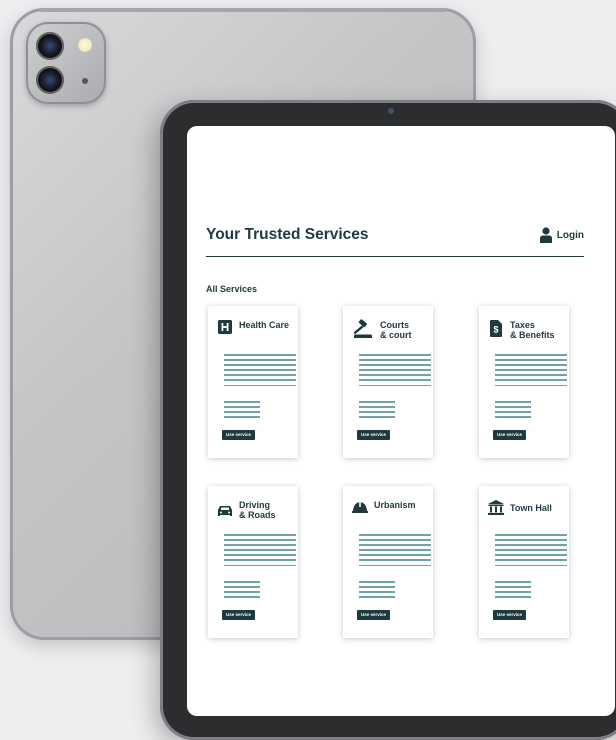 The width and height of the screenshot is (616, 740). Describe the element at coordinates (496, 507) in the screenshot. I see `town-hall-icon` at that location.